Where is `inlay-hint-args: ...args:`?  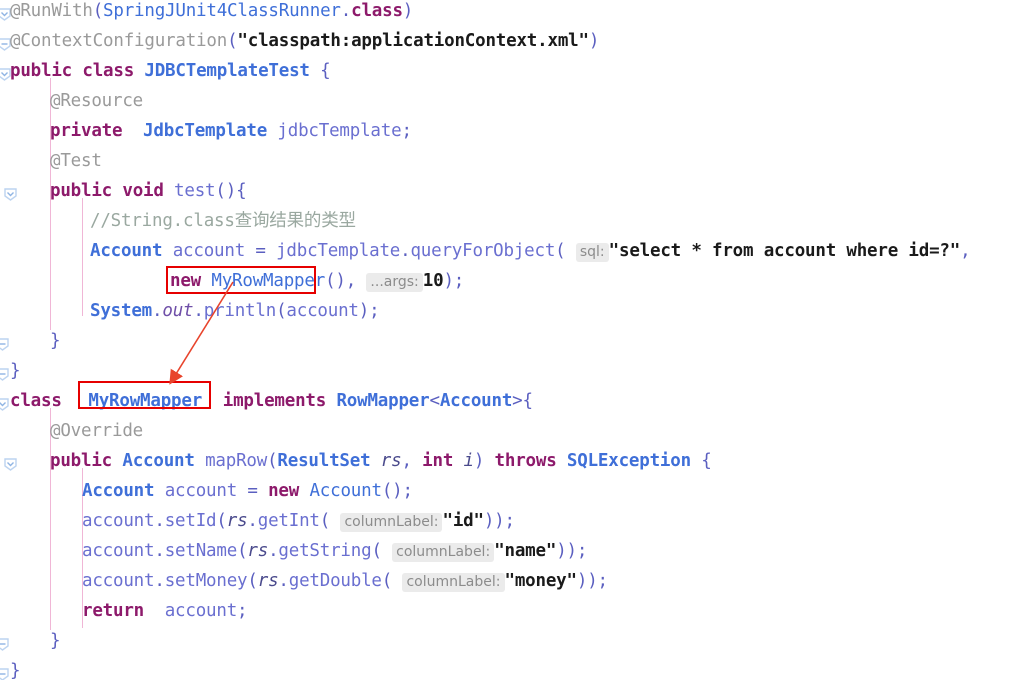
inlay-hint-args: ...args: is located at coordinates (394, 282).